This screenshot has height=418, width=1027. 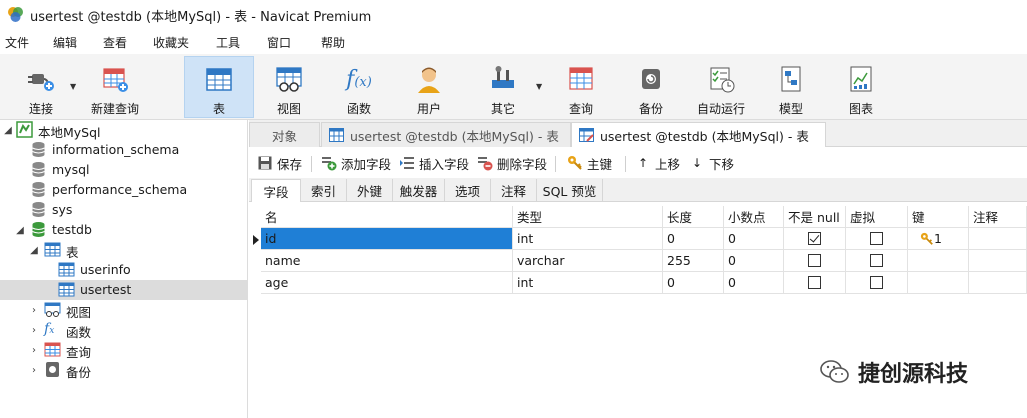 I want to click on connect-dropdown-icon: ▼, so click(x=73, y=86).